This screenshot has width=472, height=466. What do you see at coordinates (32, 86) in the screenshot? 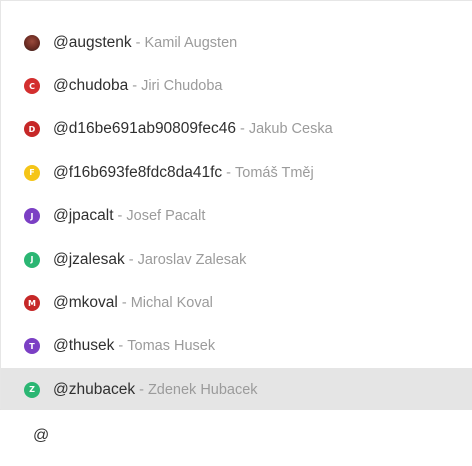
I see `user-letter-avatar: C` at bounding box center [32, 86].